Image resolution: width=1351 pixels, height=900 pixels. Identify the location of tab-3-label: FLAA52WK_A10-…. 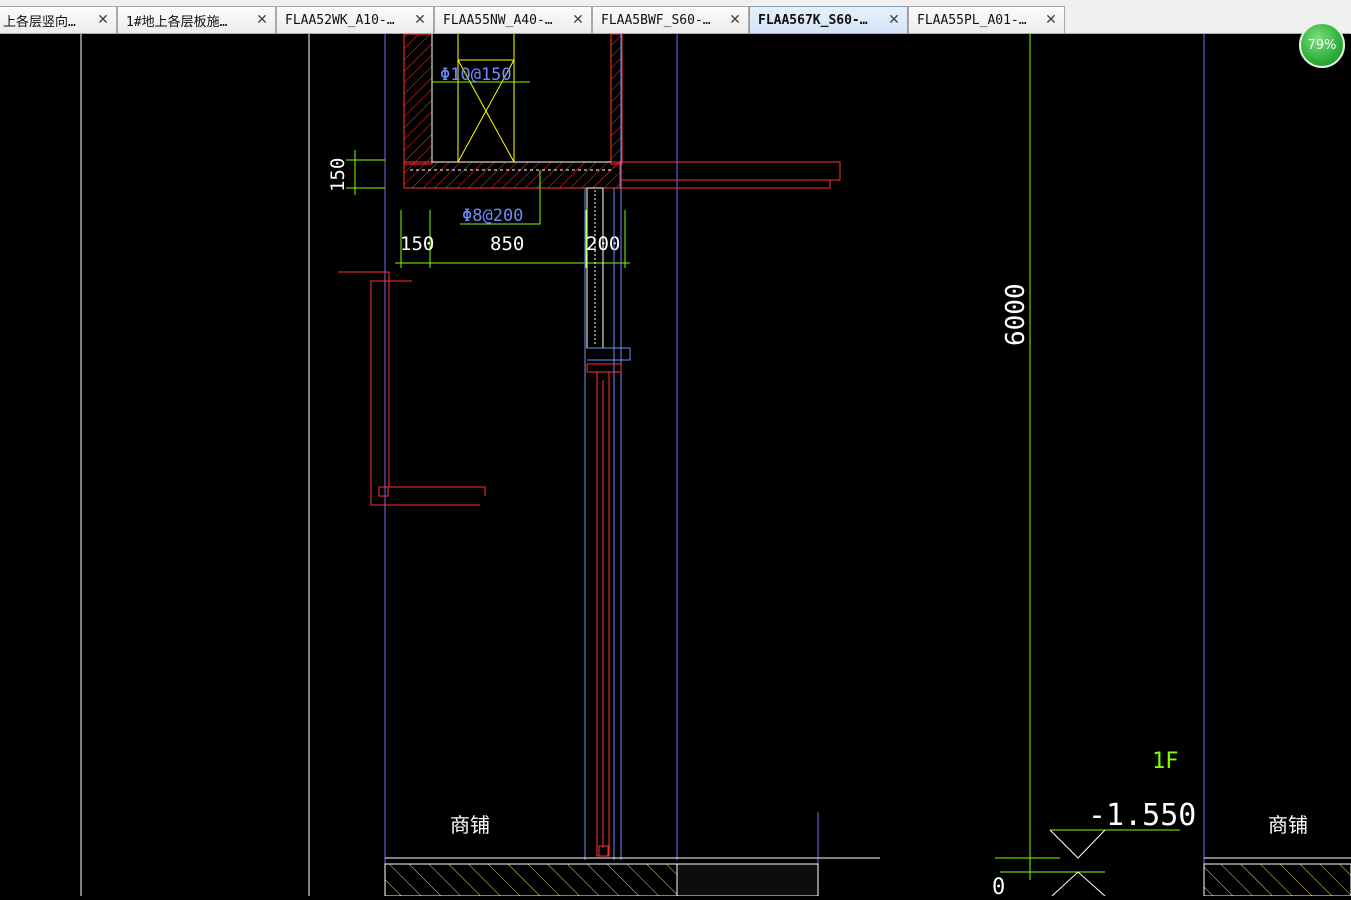
(340, 20).